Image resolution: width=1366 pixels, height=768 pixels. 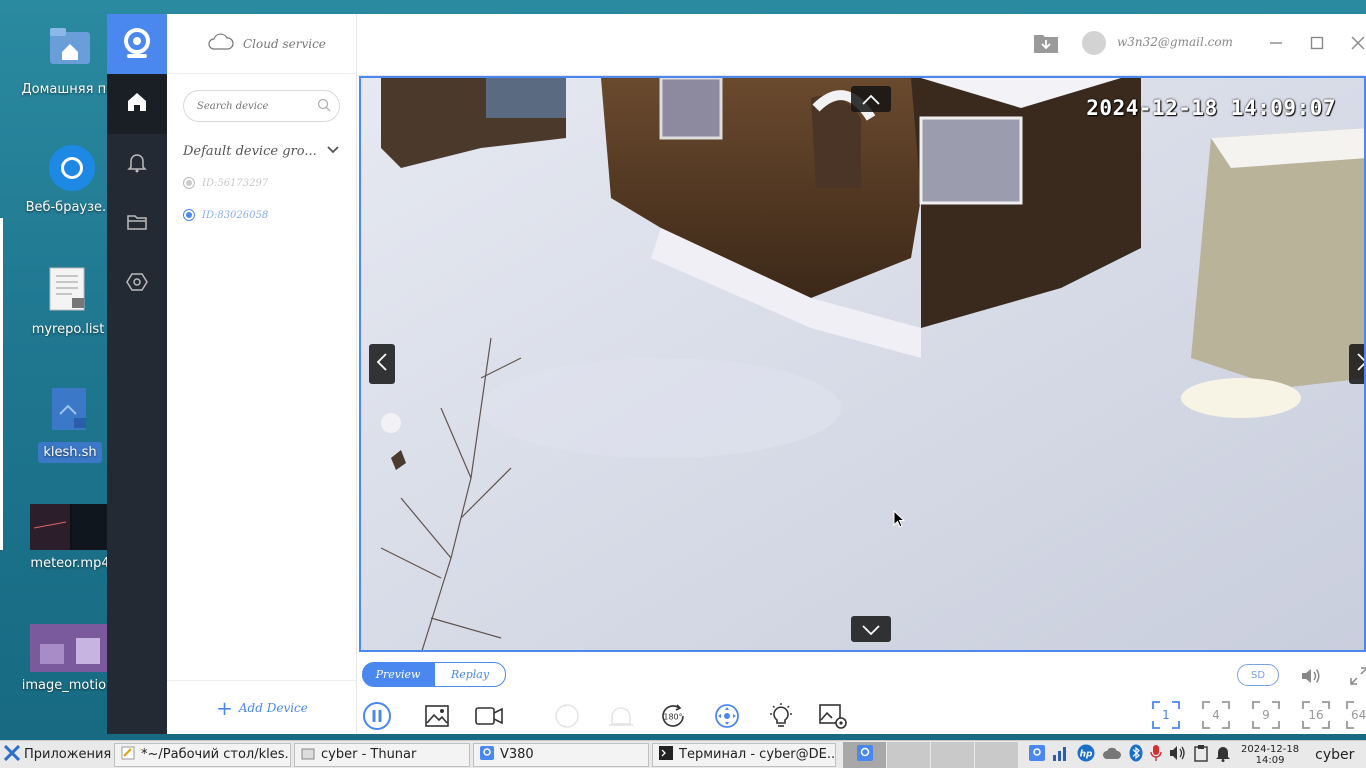 I want to click on maximize-icon, so click(x=1317, y=44).